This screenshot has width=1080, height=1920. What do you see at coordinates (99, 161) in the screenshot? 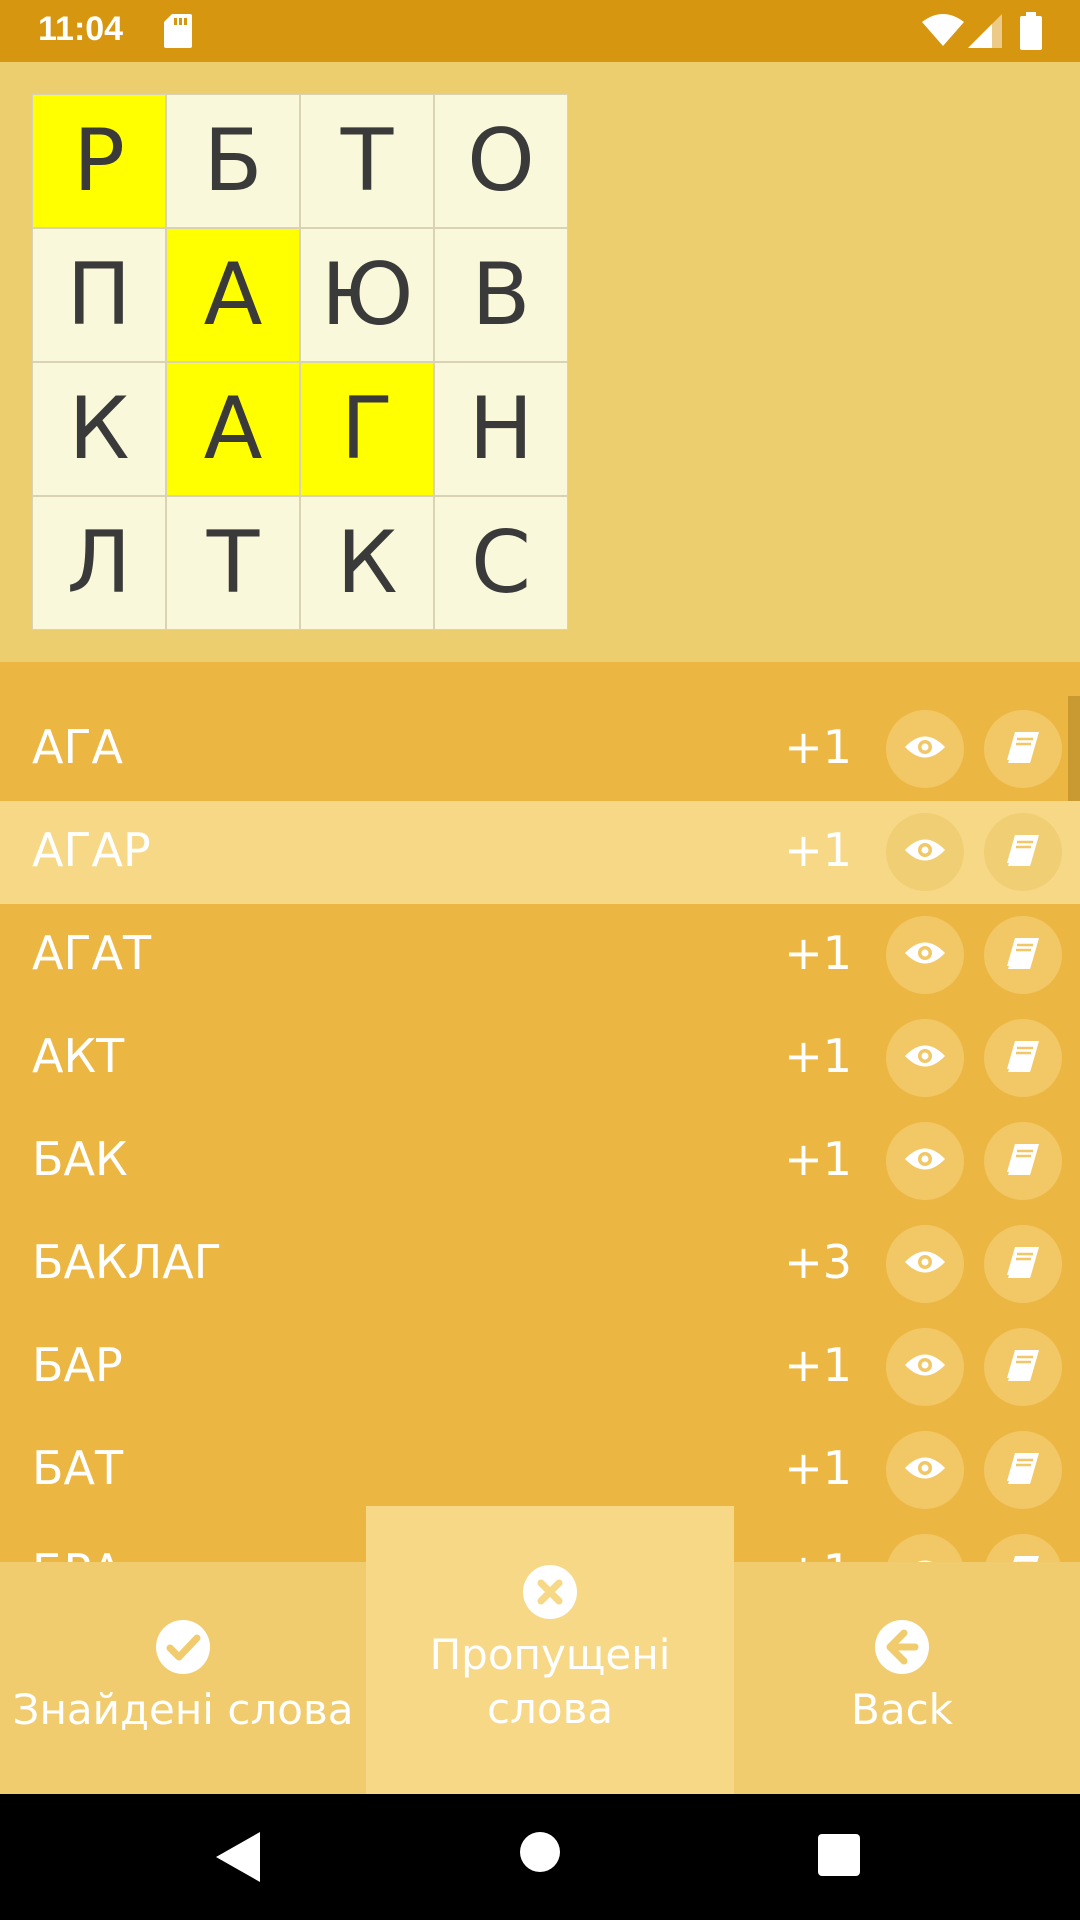
I see `grid-cell: Р` at bounding box center [99, 161].